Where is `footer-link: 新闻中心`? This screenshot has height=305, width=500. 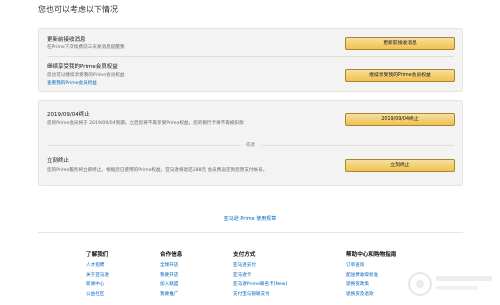 footer-link: 新闻中心 is located at coordinates (97, 284).